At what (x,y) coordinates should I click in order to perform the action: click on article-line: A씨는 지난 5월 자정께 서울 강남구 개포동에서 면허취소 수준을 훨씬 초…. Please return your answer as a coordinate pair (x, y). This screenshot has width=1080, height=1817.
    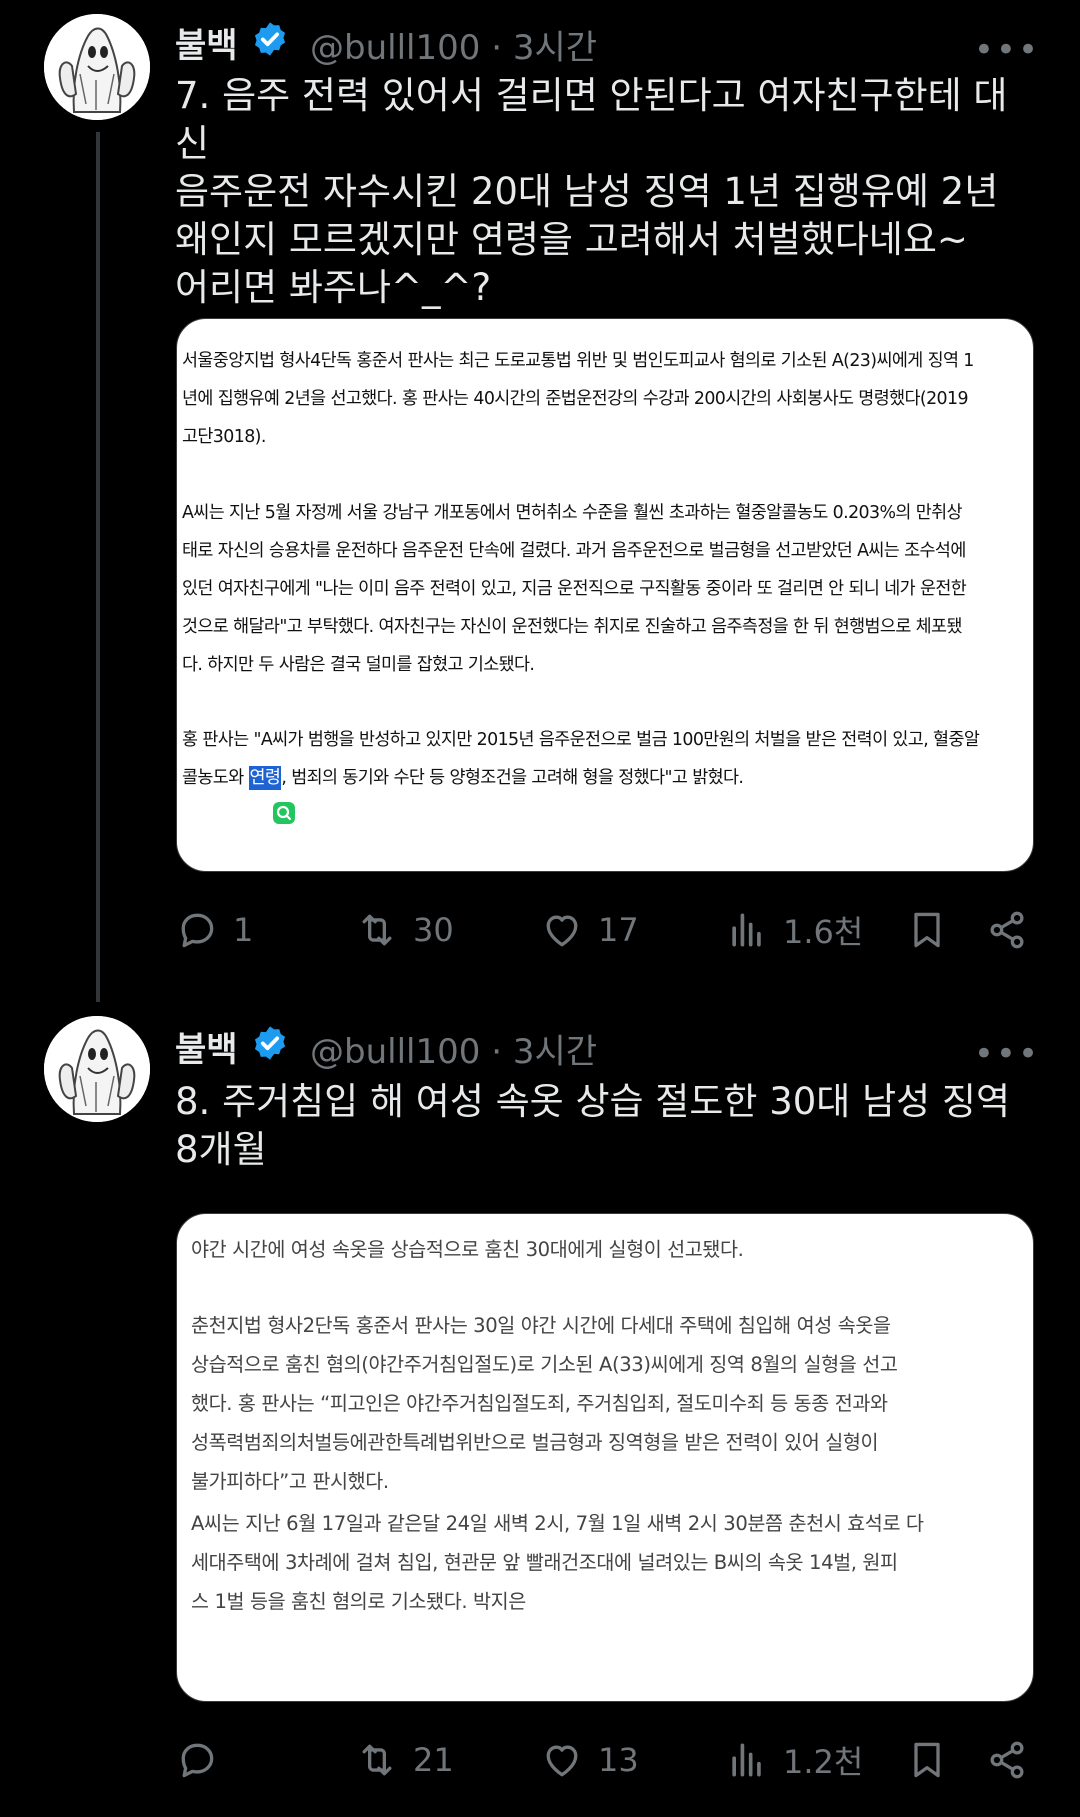
    Looking at the image, I should click on (572, 513).